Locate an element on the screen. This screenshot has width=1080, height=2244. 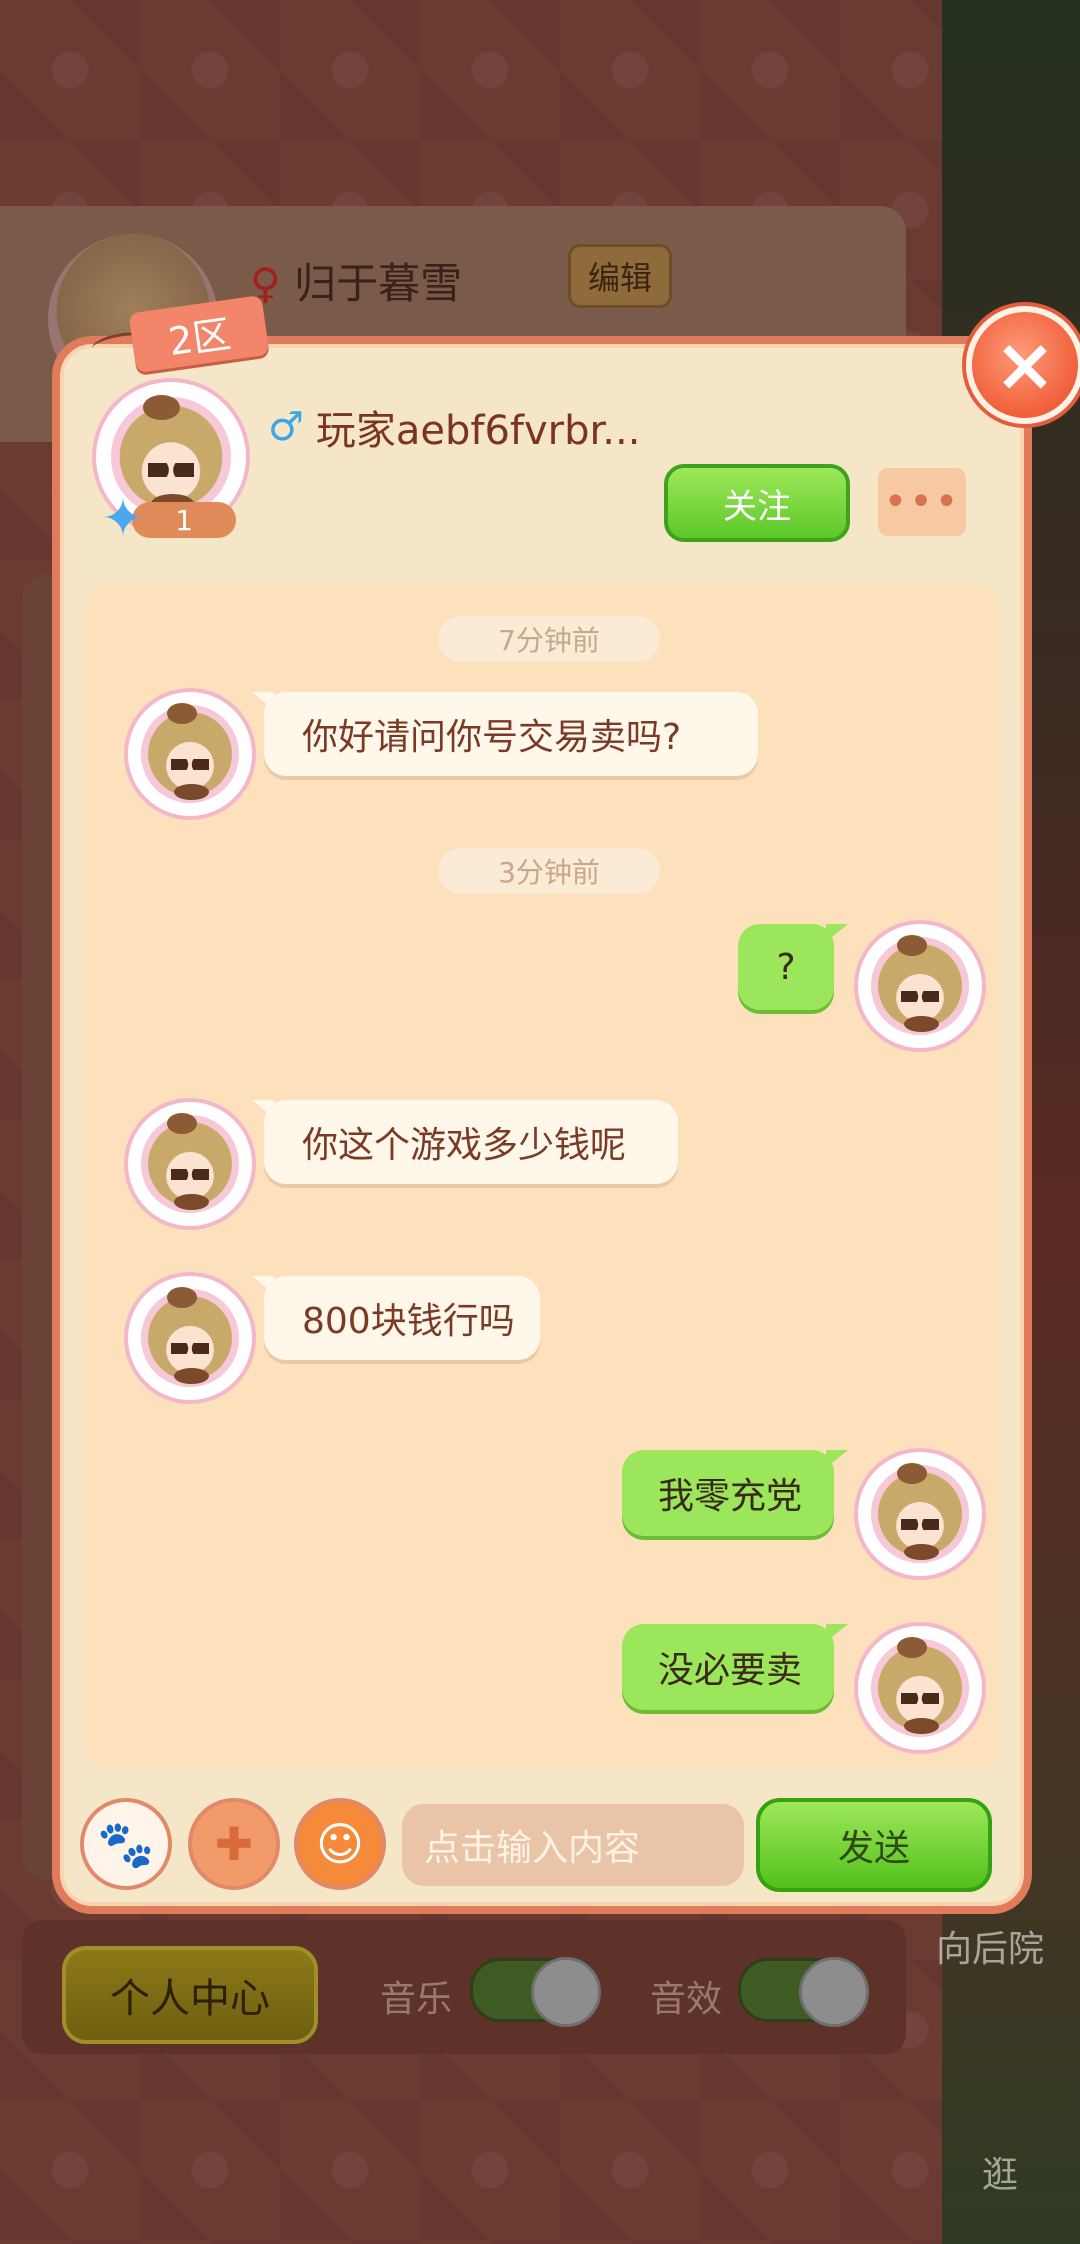
edit-button-bg: 编辑 is located at coordinates (620, 276).